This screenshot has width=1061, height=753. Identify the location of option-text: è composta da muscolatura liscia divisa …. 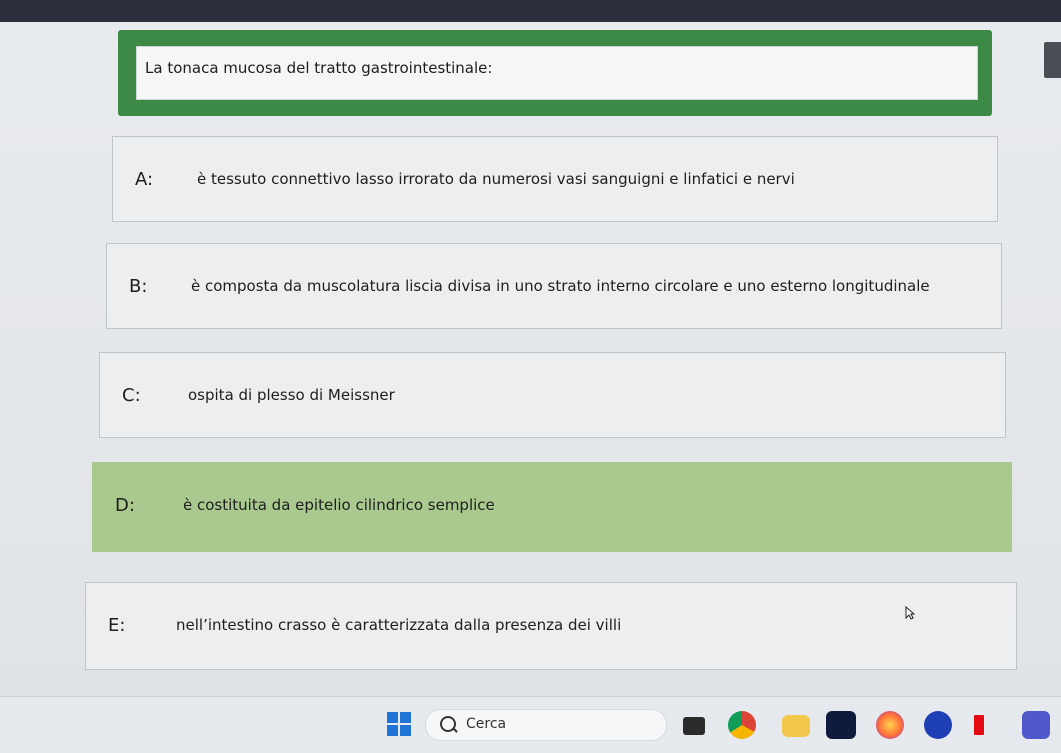
(560, 286).